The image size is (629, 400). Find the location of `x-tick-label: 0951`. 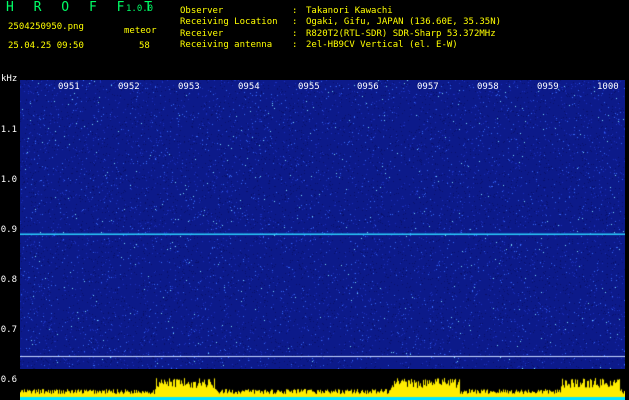

x-tick-label: 0951 is located at coordinates (69, 87).